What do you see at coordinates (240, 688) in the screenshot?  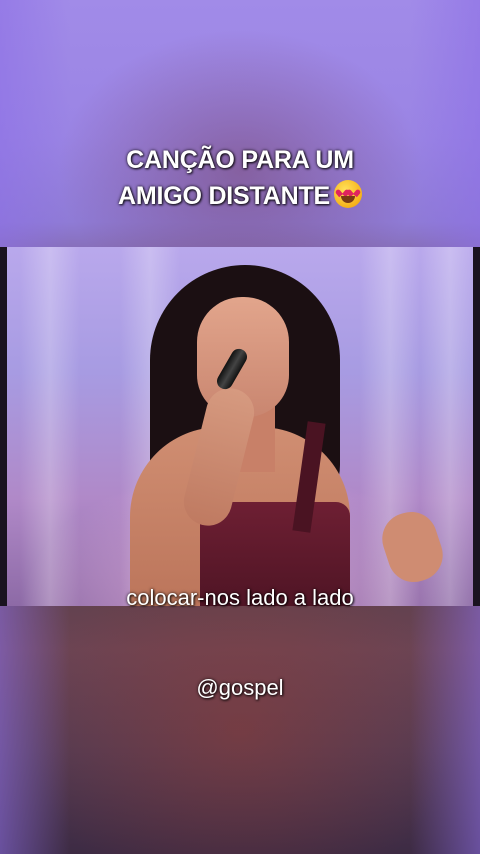 I see `author-handle: @gospel` at bounding box center [240, 688].